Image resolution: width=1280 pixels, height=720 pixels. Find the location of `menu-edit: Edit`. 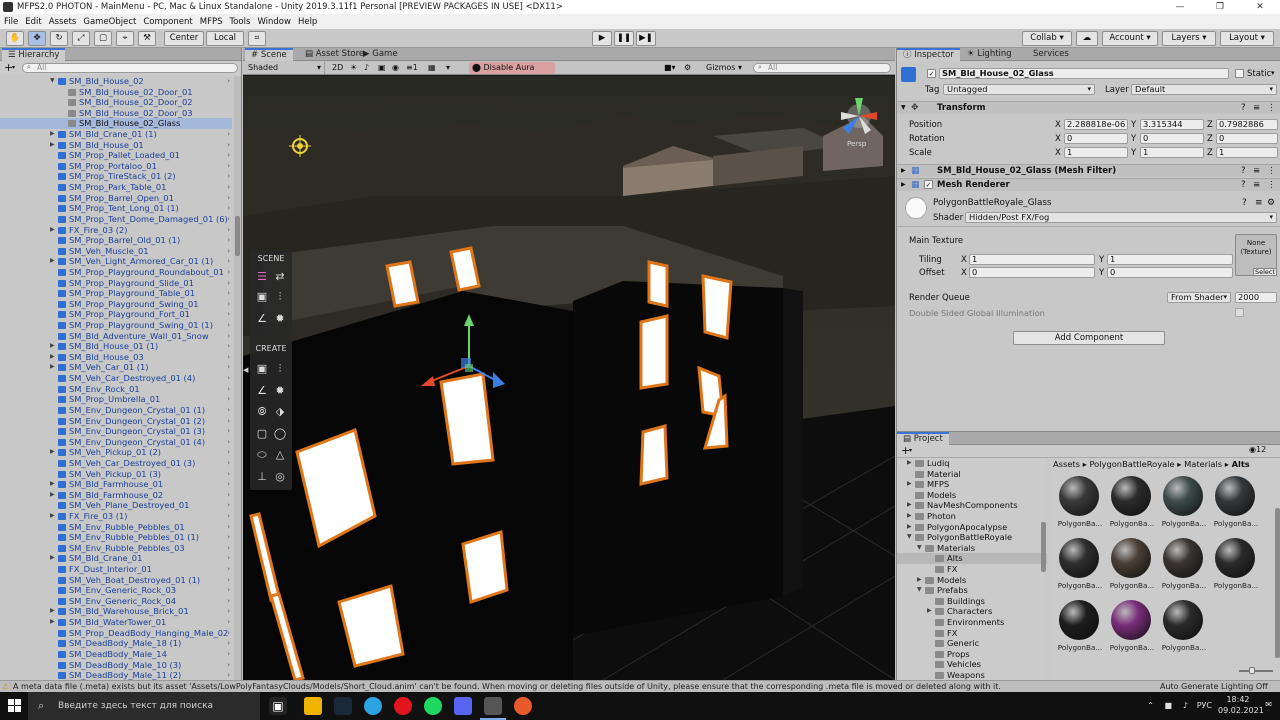

menu-edit: Edit is located at coordinates (33, 22).